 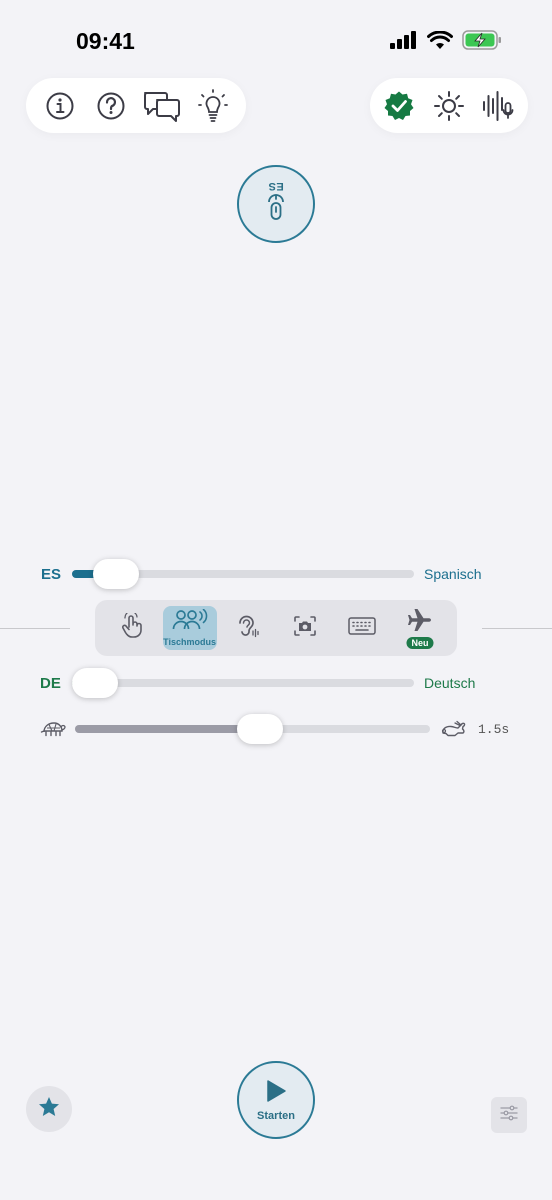 I want to click on sliders-icon, so click(x=509, y=1115).